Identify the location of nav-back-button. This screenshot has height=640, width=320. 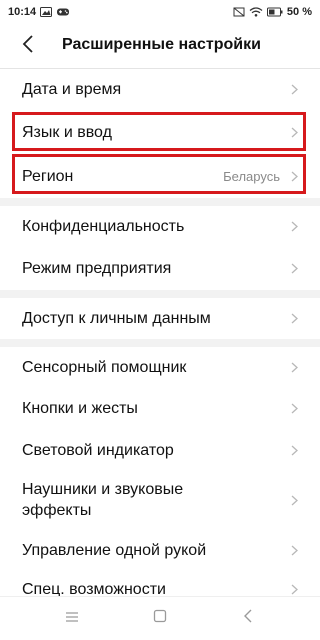
(248, 619).